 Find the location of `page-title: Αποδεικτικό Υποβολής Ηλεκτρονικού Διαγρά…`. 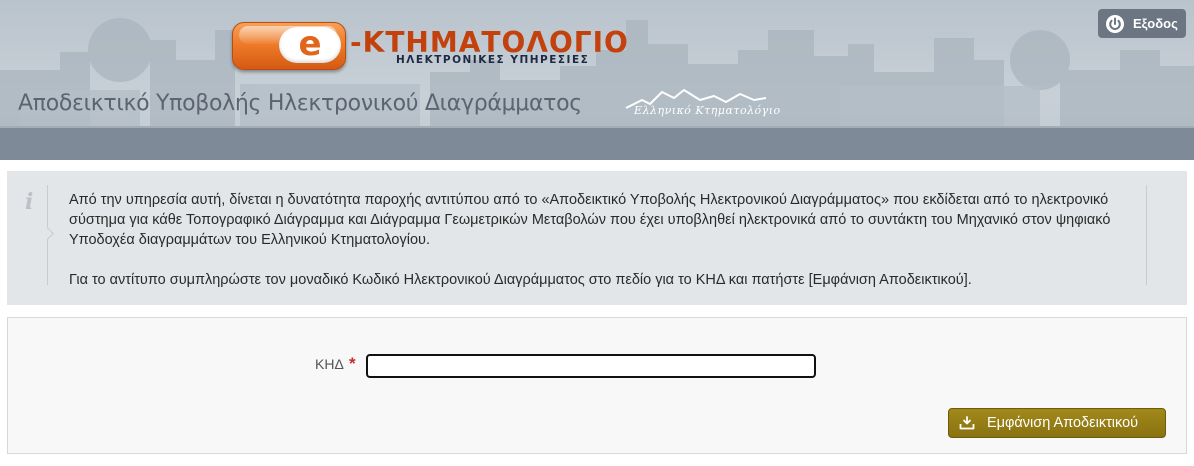

page-title: Αποδεικτικό Υποβολής Ηλεκτρονικού Διαγρά… is located at coordinates (300, 103).